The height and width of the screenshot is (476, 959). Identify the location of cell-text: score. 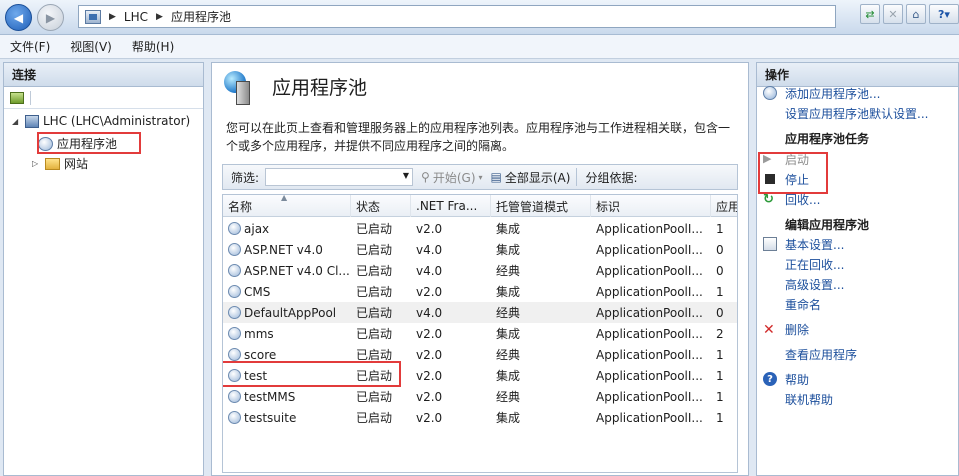
(260, 354).